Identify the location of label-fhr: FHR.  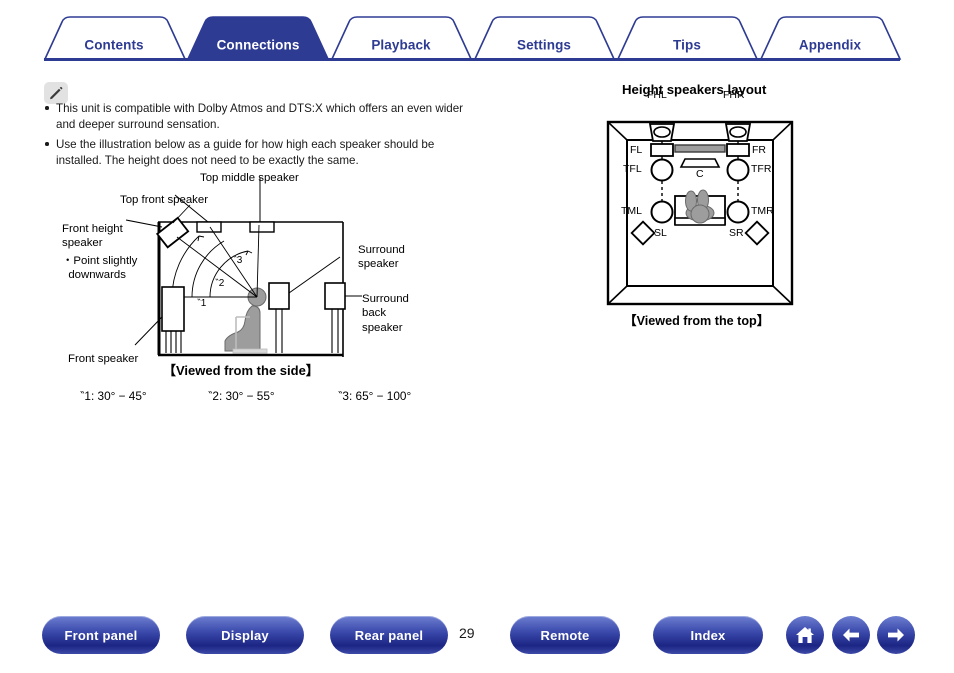
(734, 95).